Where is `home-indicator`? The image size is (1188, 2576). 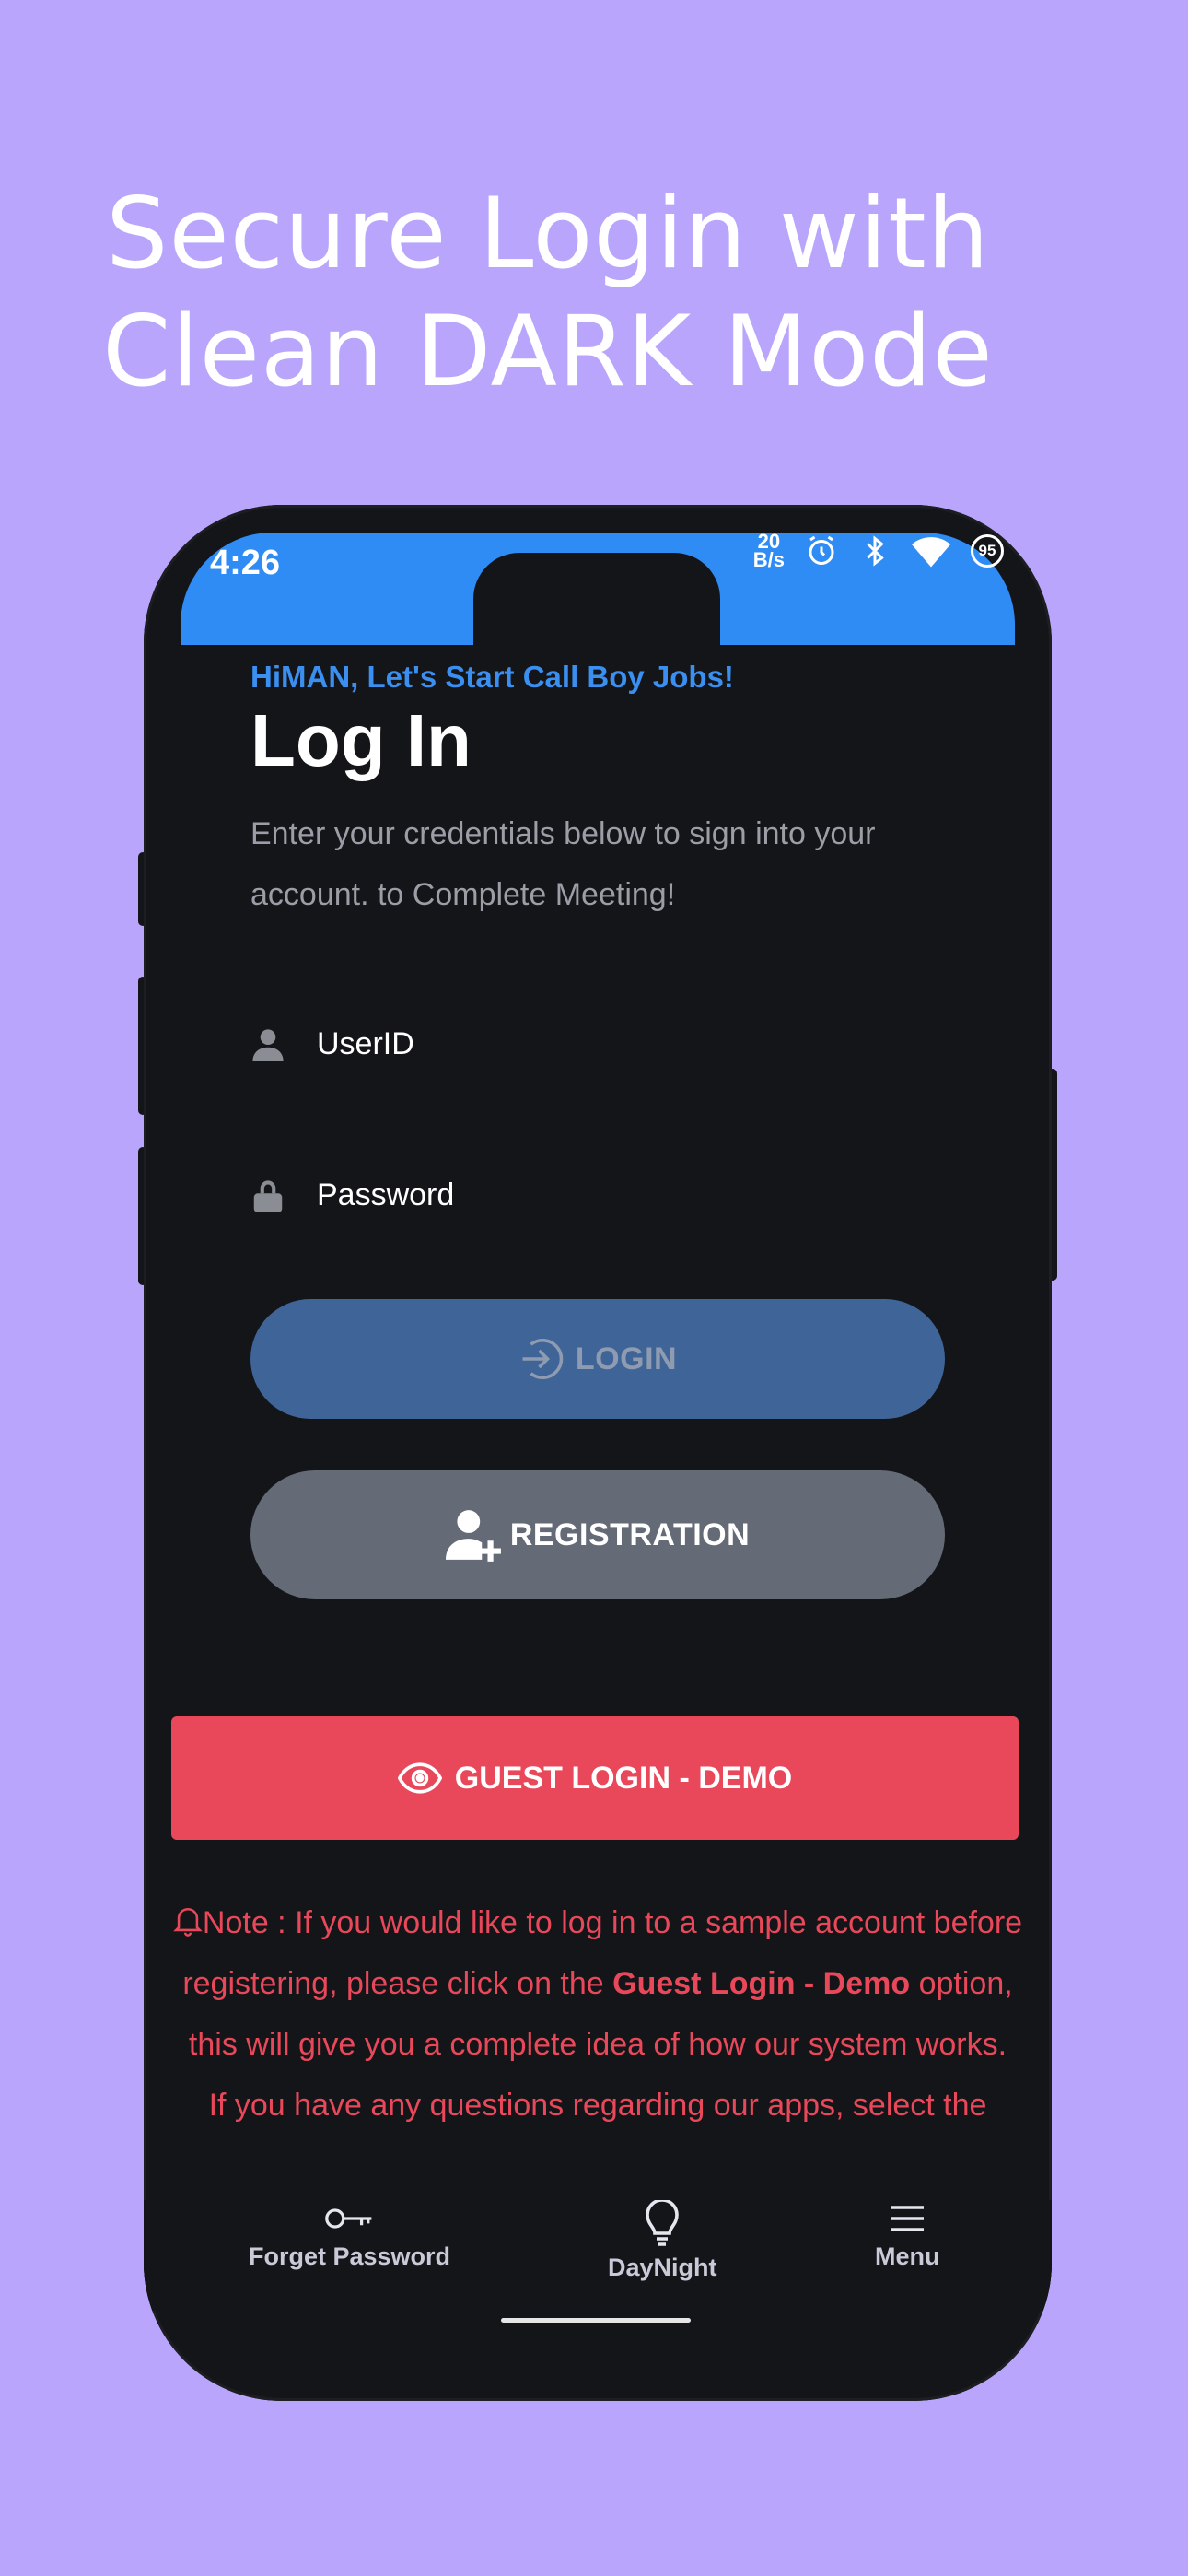
home-indicator is located at coordinates (596, 2320).